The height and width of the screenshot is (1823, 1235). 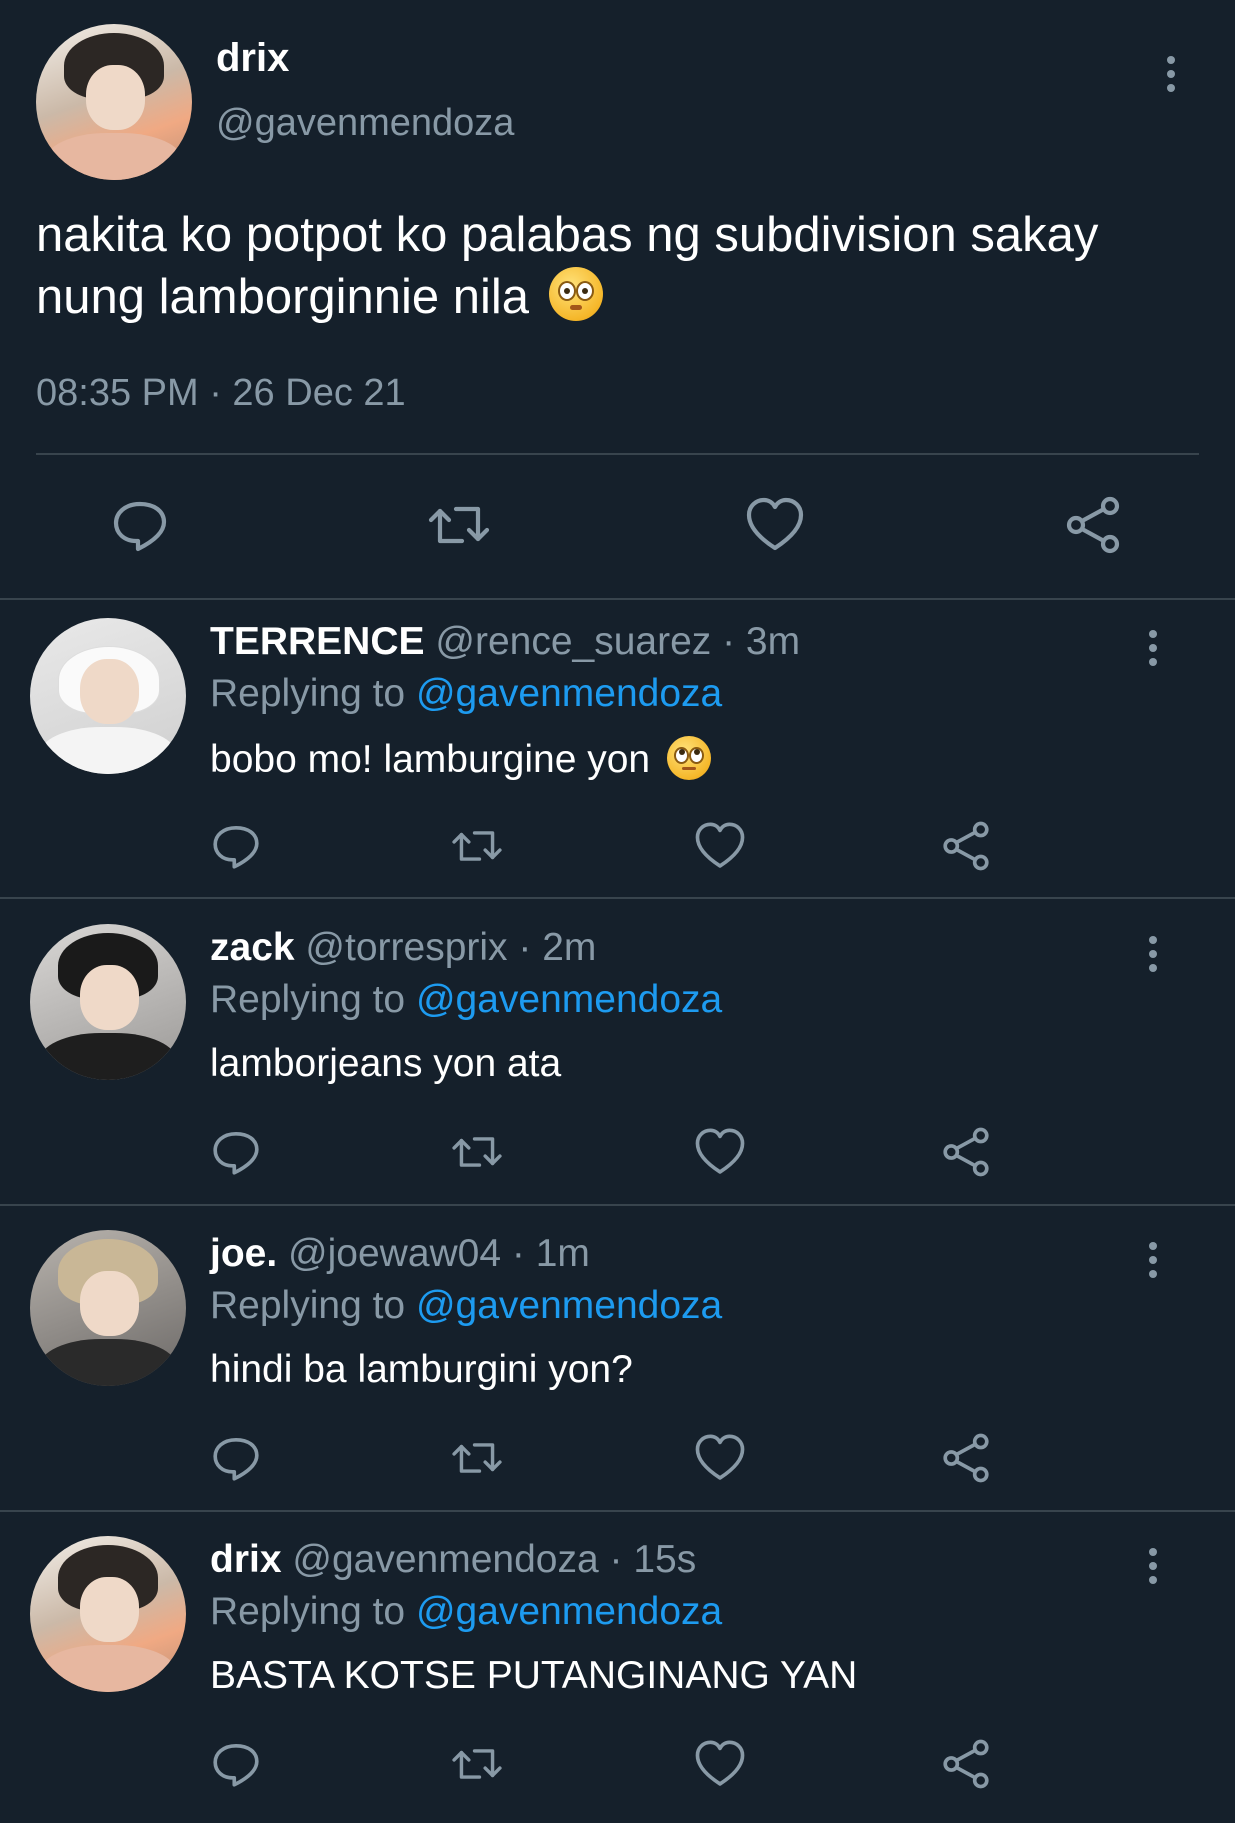 I want to click on reply-text: lamborjeans yon ata, so click(x=386, y=1063).